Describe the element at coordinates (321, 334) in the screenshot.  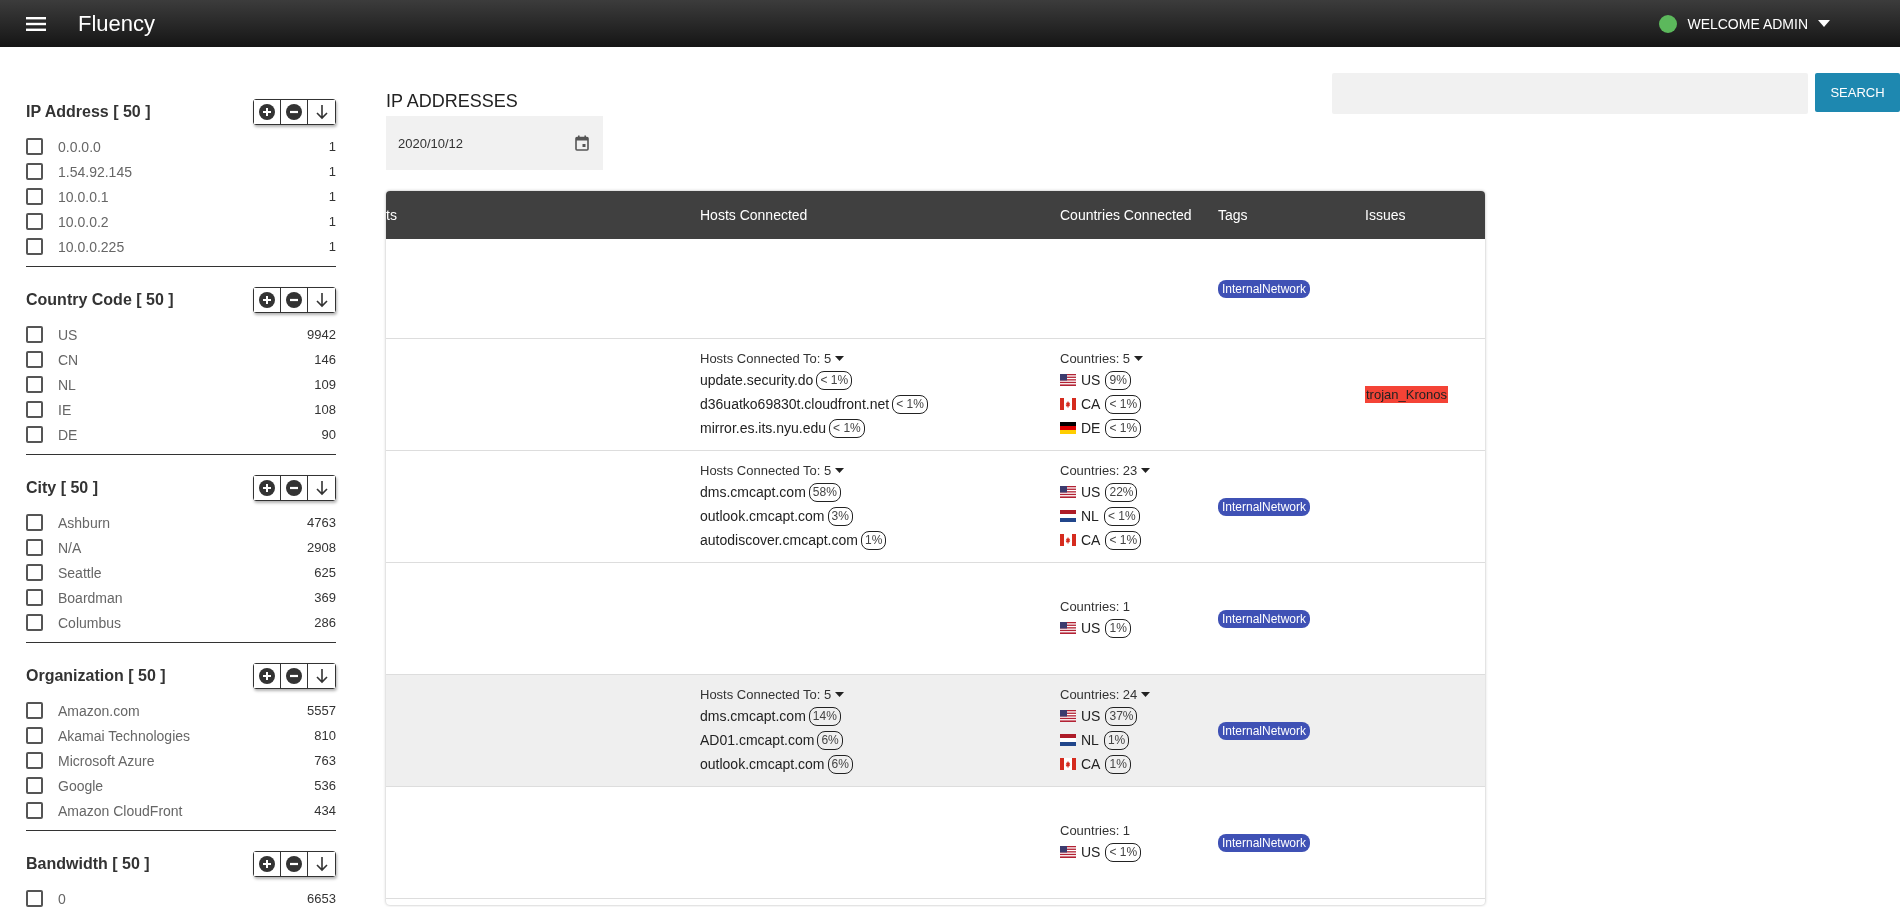
I see `filter-count: 9942` at that location.